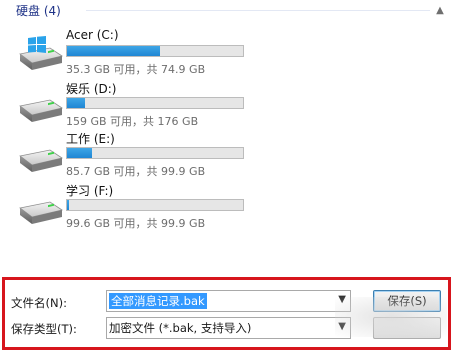  I want to click on chevron-up-icon: ▲, so click(440, 11).